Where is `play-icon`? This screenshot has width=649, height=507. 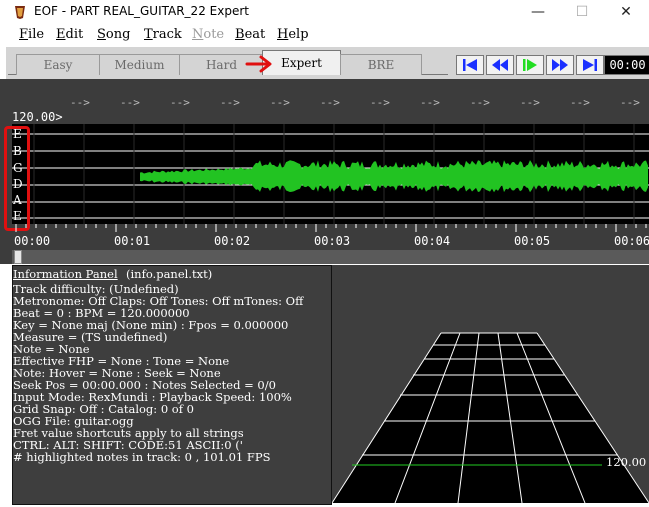
play-icon is located at coordinates (530, 65).